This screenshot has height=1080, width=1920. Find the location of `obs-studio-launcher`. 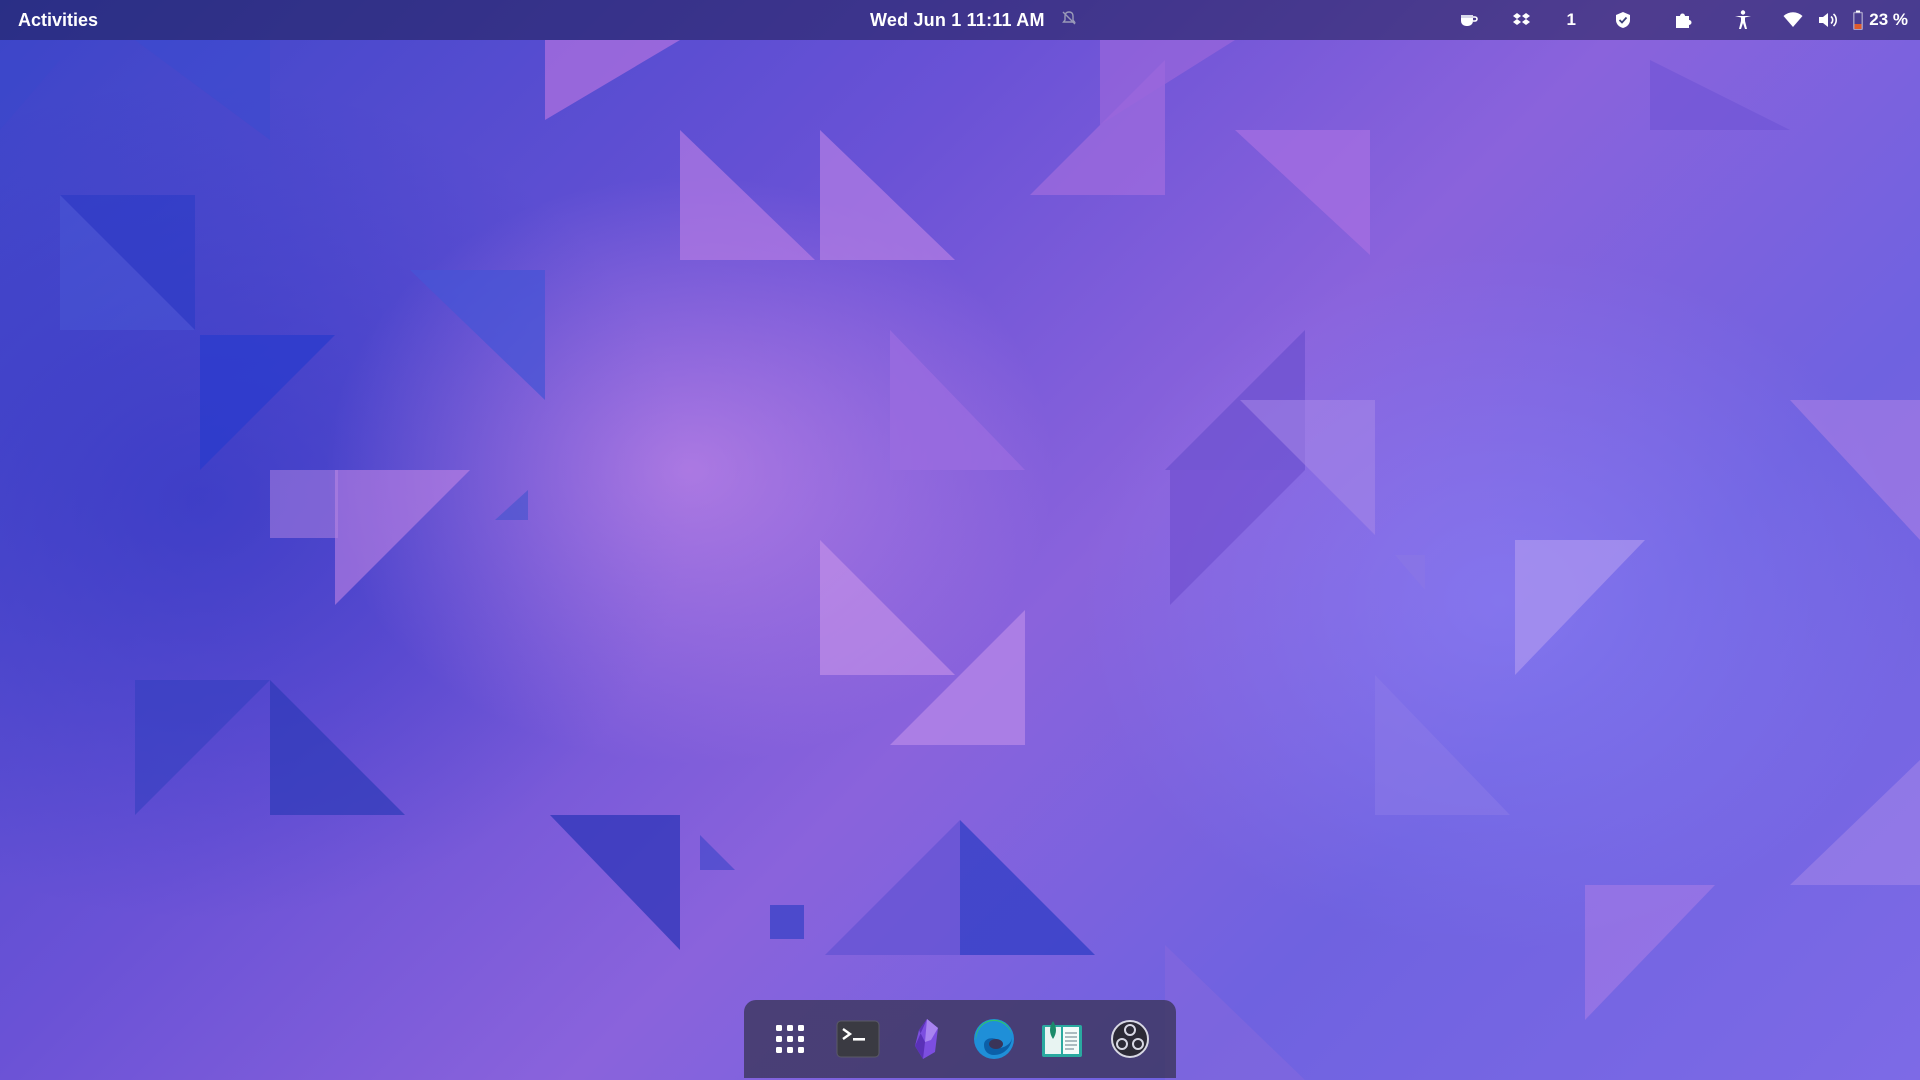

obs-studio-launcher is located at coordinates (1130, 1039).